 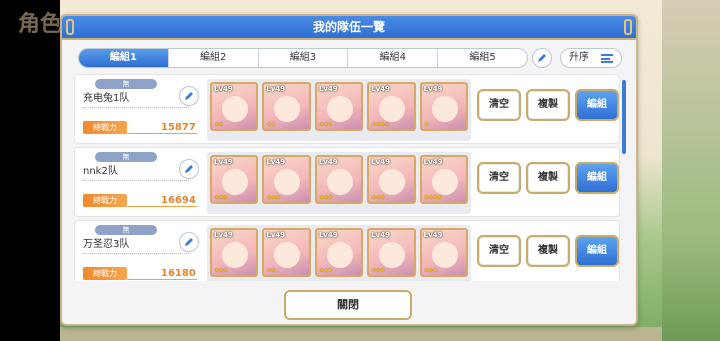 I want to click on formation-tabs: 編組1 編組2 編組3 編組4 編組5, so click(x=303, y=58).